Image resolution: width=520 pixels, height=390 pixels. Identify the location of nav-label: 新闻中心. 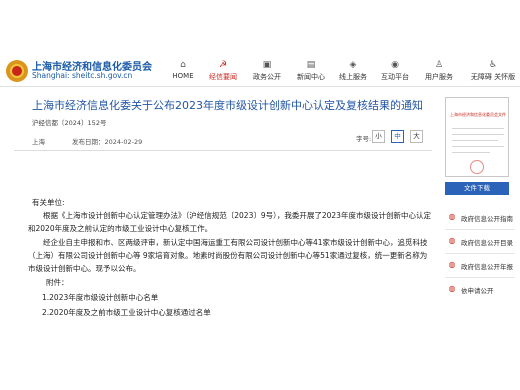
(311, 77).